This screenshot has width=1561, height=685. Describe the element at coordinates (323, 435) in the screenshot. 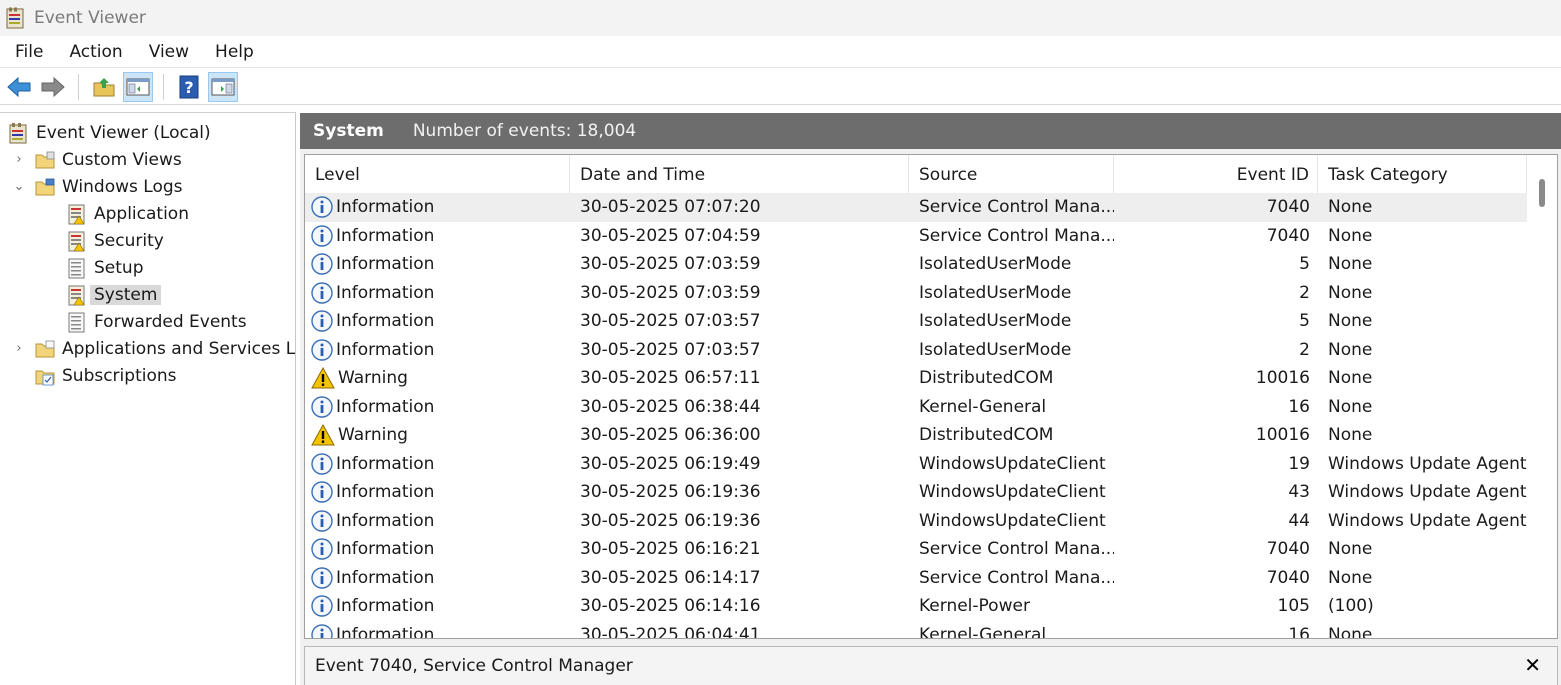

I see `warning-icon` at that location.